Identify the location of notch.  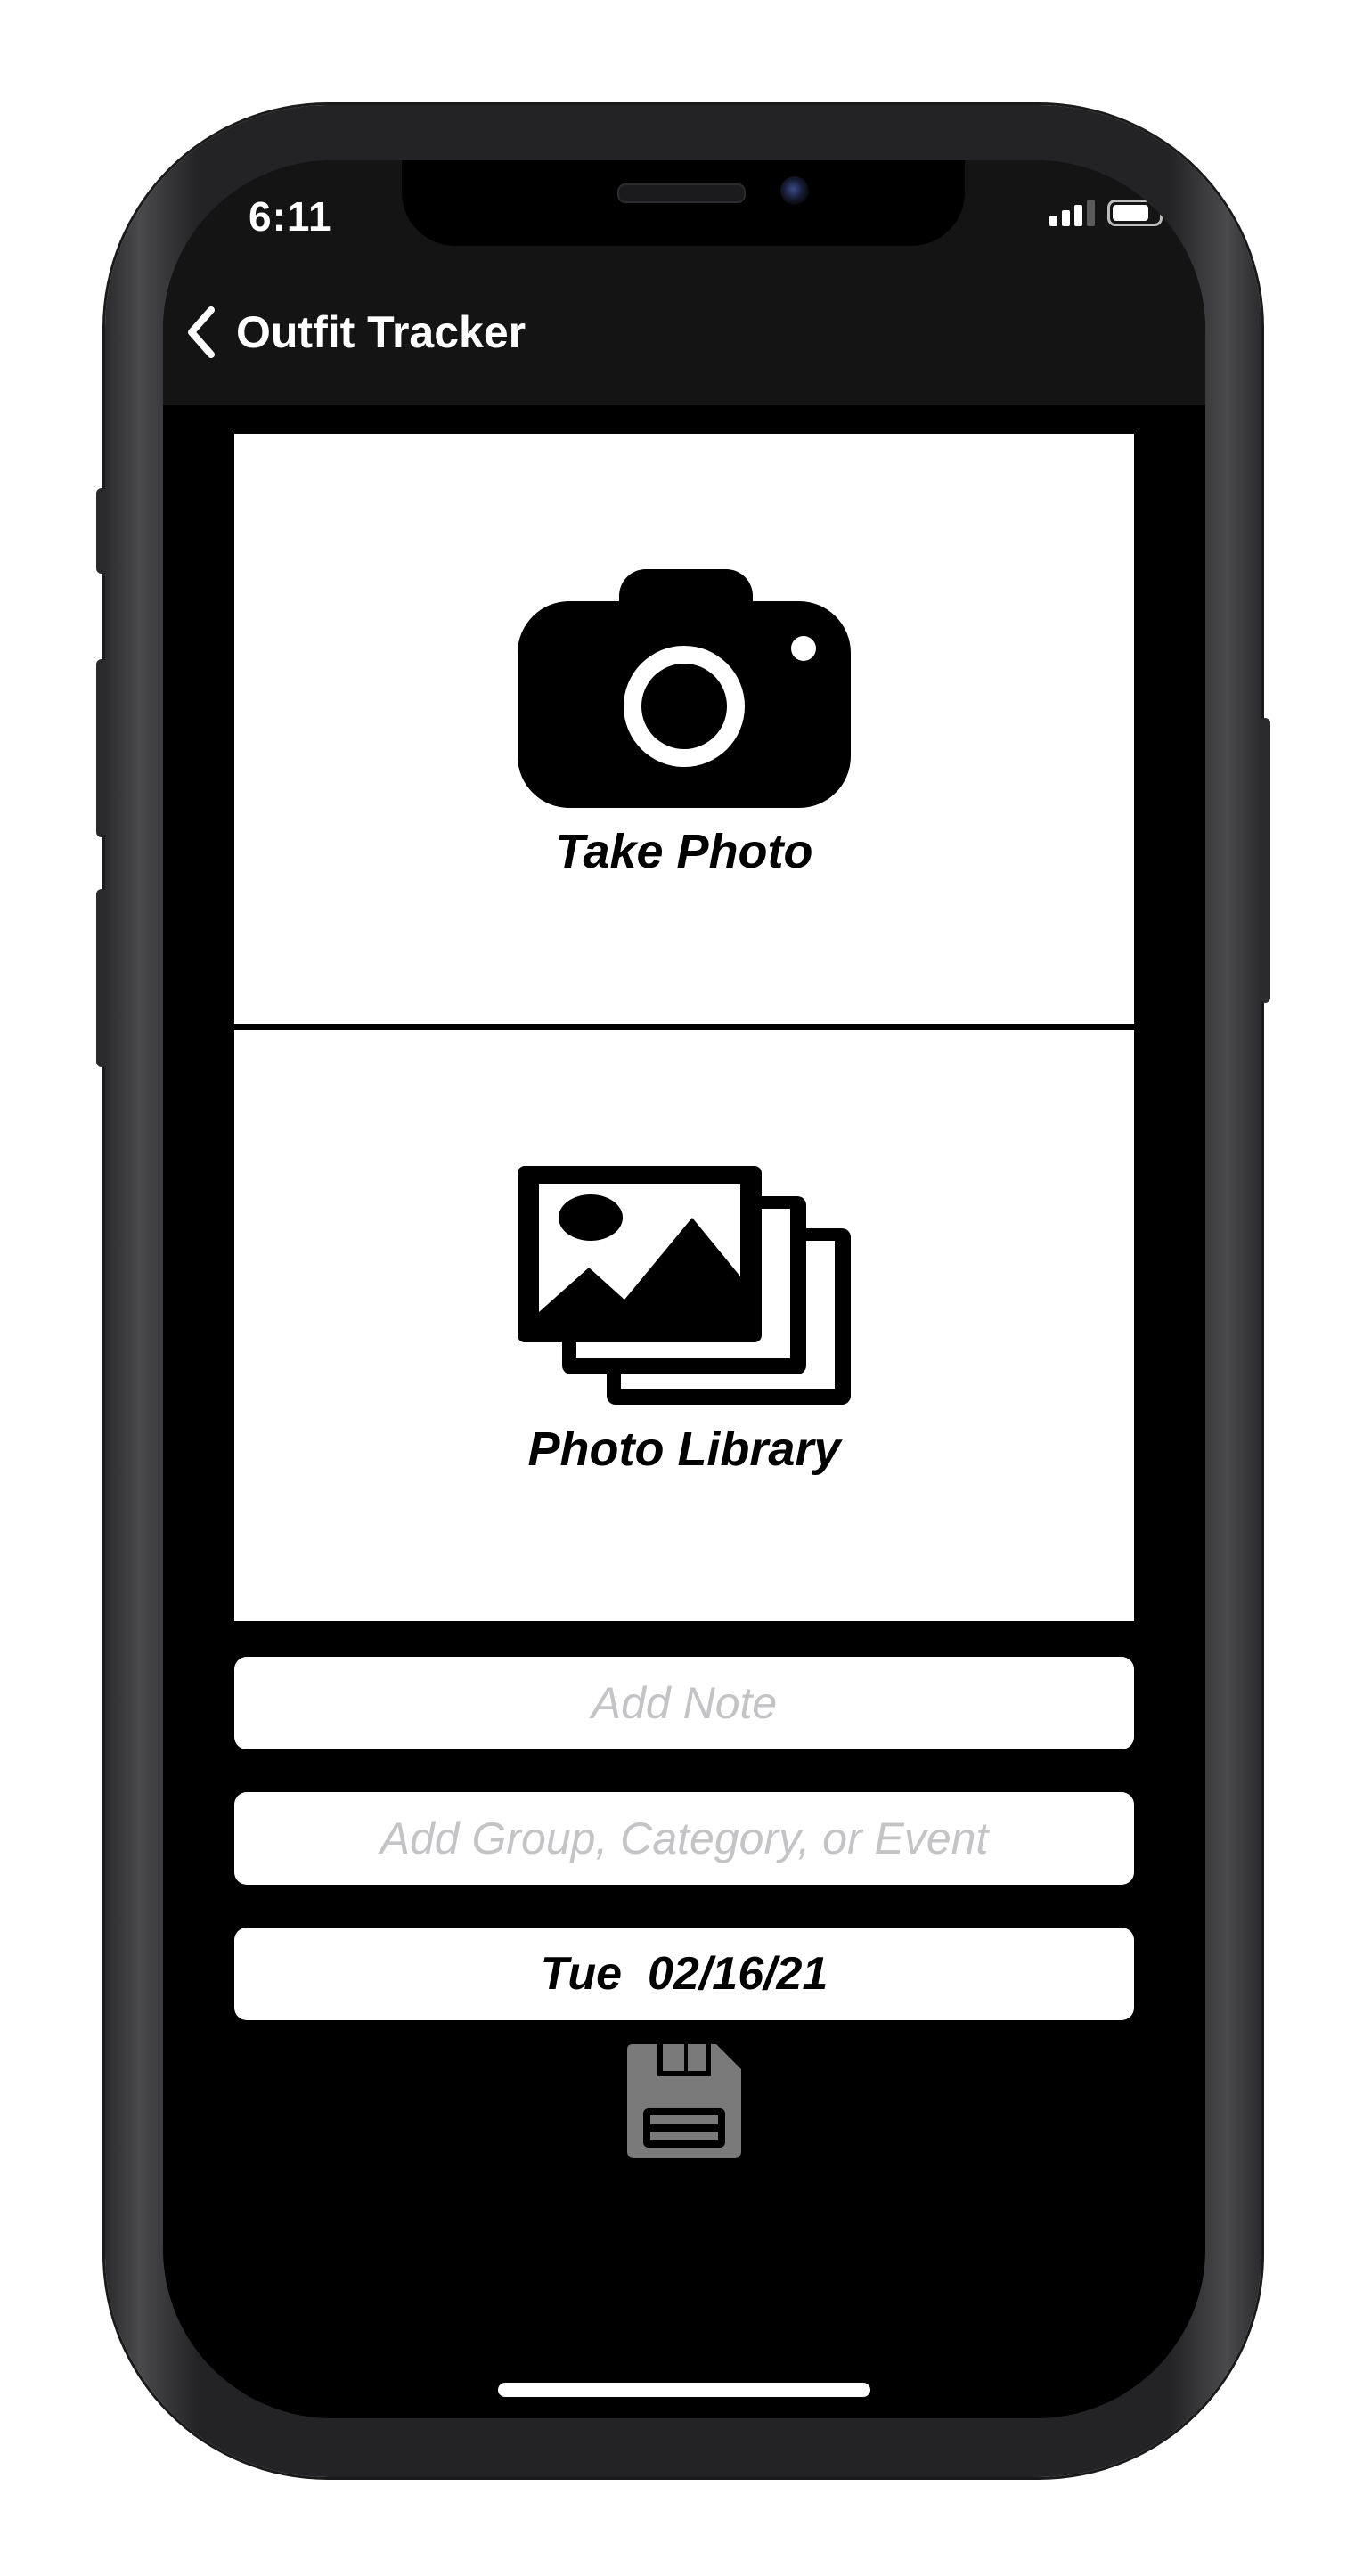
(684, 203).